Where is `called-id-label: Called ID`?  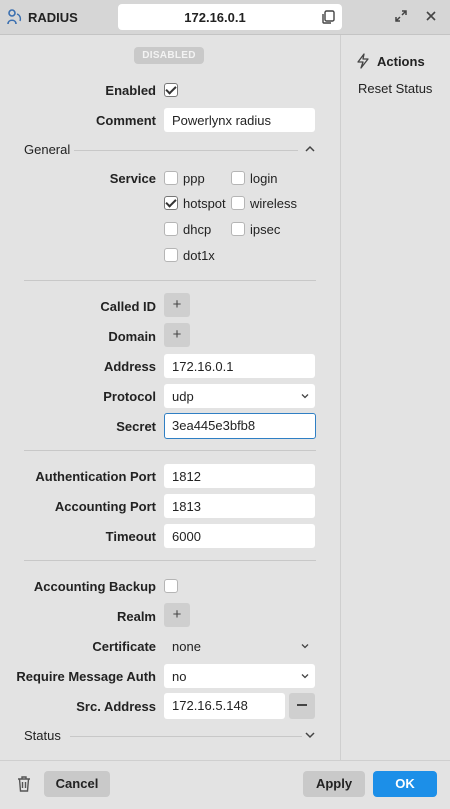 called-id-label: Called ID is located at coordinates (128, 306).